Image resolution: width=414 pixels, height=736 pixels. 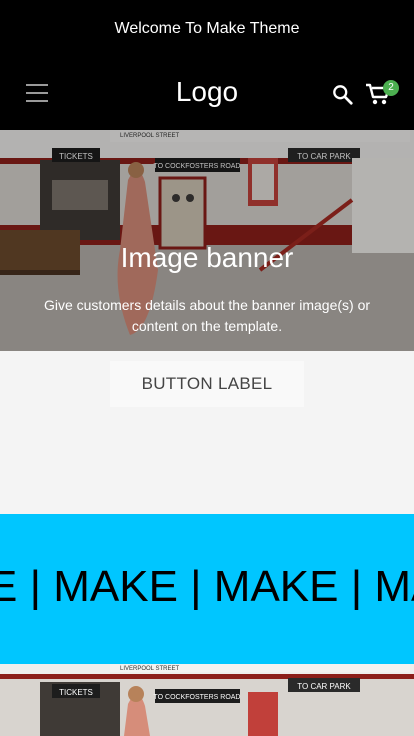 I want to click on marquee-text: E | MAKE | MAKE | MAKE | M, so click(x=207, y=586).